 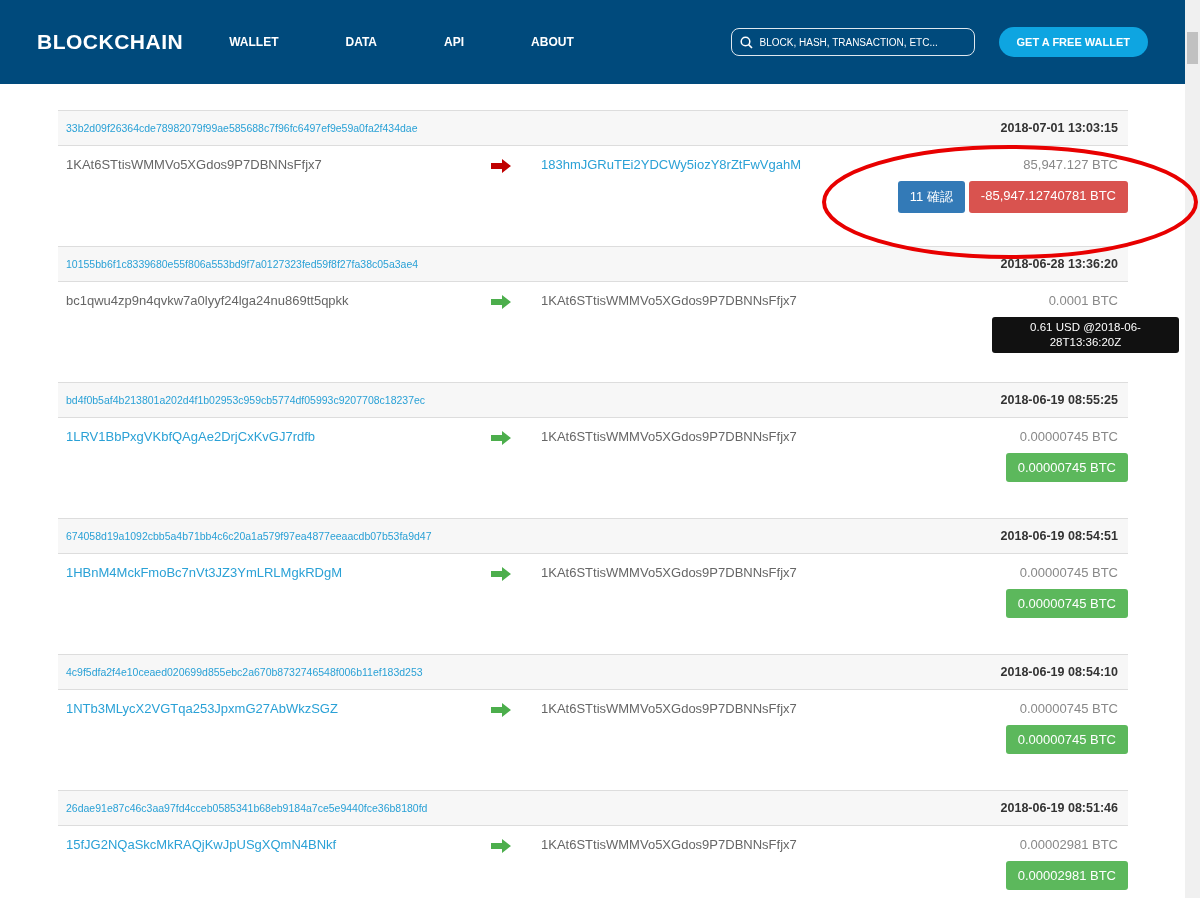 I want to click on transaction-time: 2018-06-28 13:36:20, so click(x=1059, y=264).